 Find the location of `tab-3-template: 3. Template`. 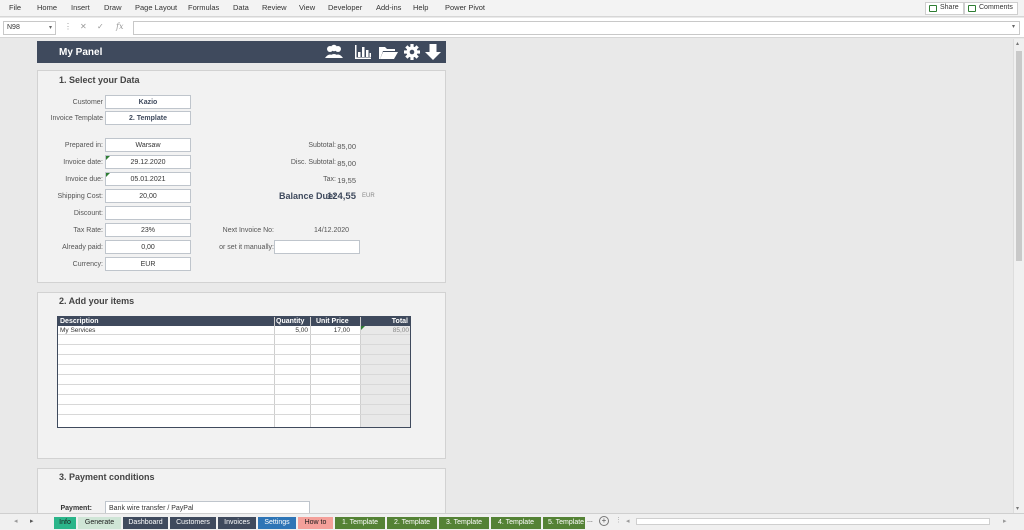

tab-3-template: 3. Template is located at coordinates (464, 523).